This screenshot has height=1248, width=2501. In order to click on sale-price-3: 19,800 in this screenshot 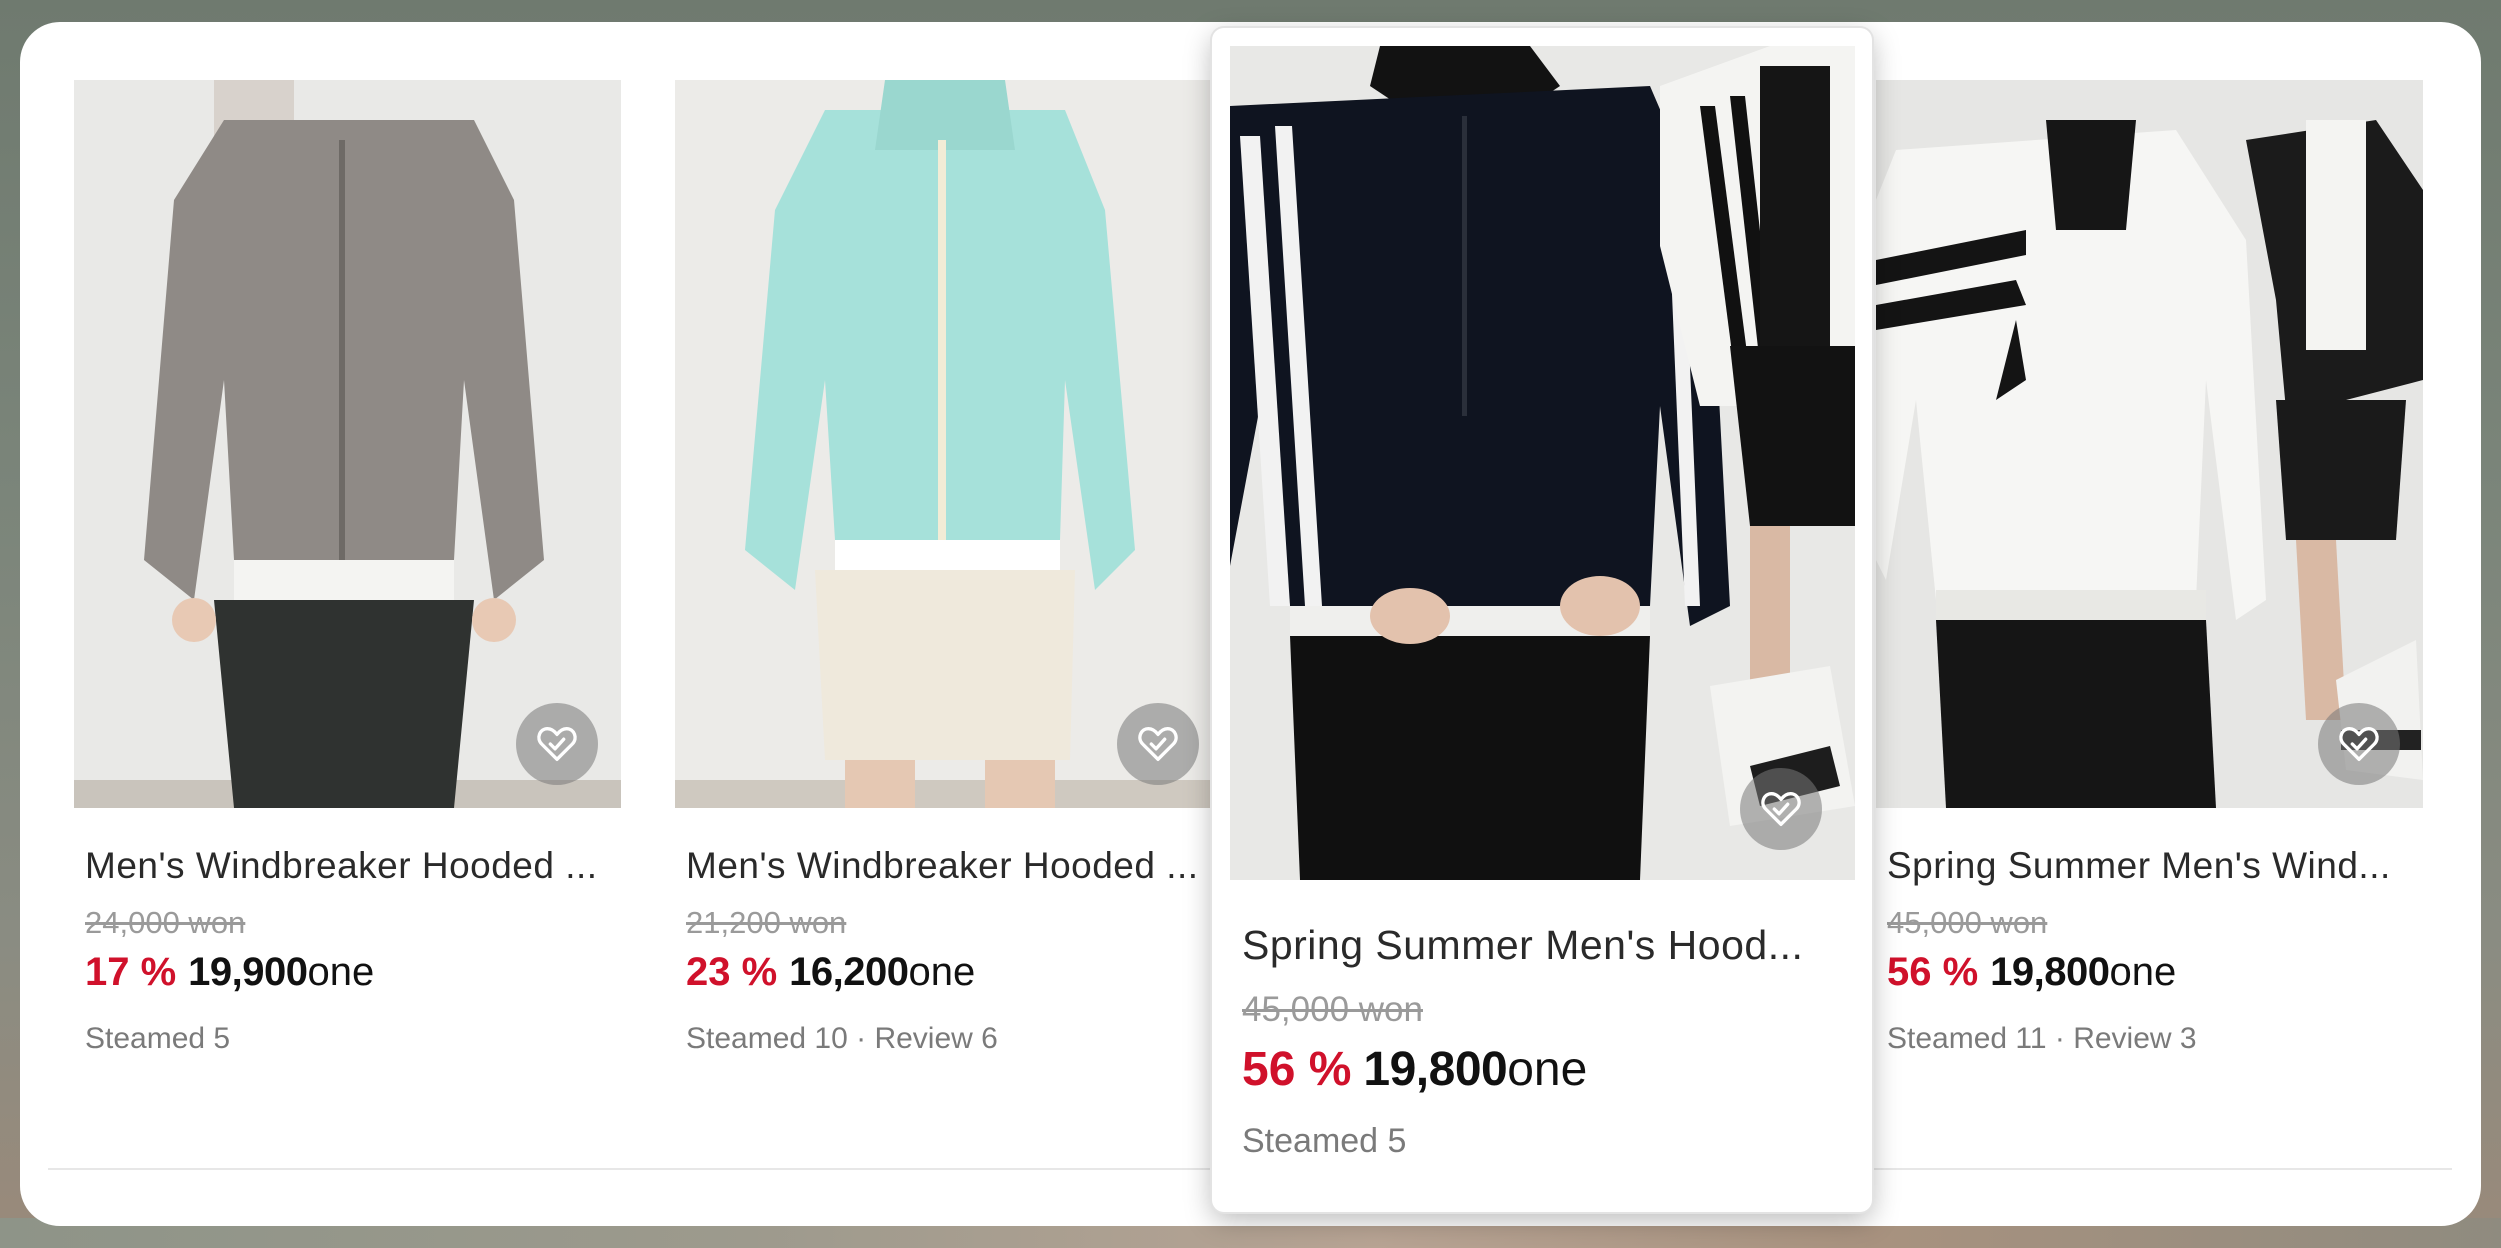, I will do `click(1435, 1069)`.